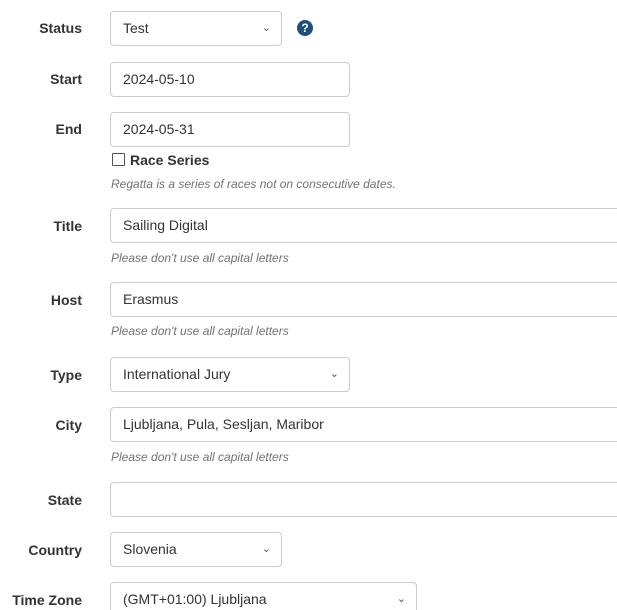 The width and height of the screenshot is (617, 610). What do you see at coordinates (196, 549) in the screenshot?
I see `country-select: Slovenia ⌄` at bounding box center [196, 549].